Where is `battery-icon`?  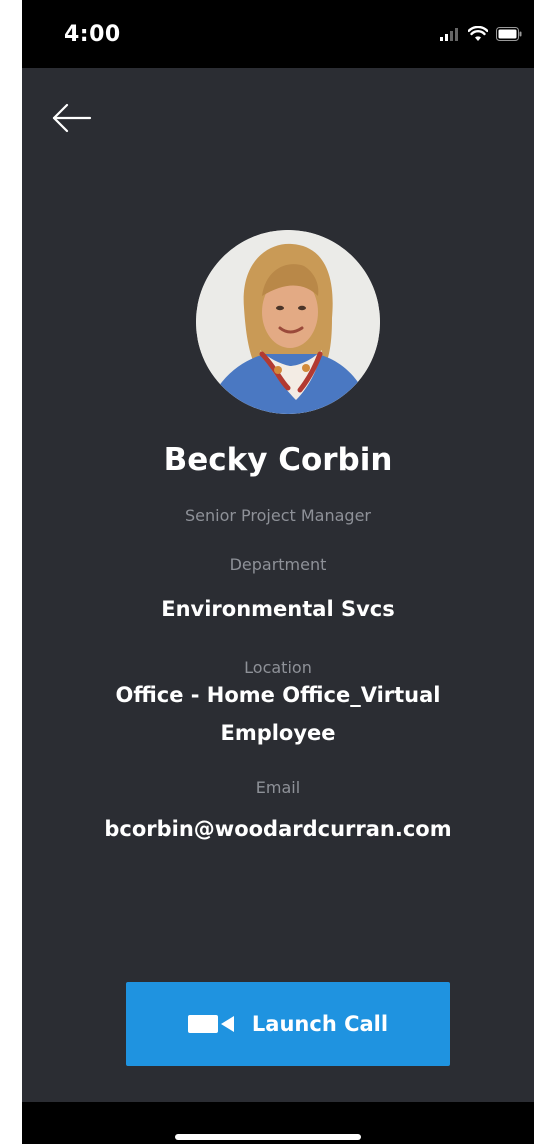 battery-icon is located at coordinates (509, 34).